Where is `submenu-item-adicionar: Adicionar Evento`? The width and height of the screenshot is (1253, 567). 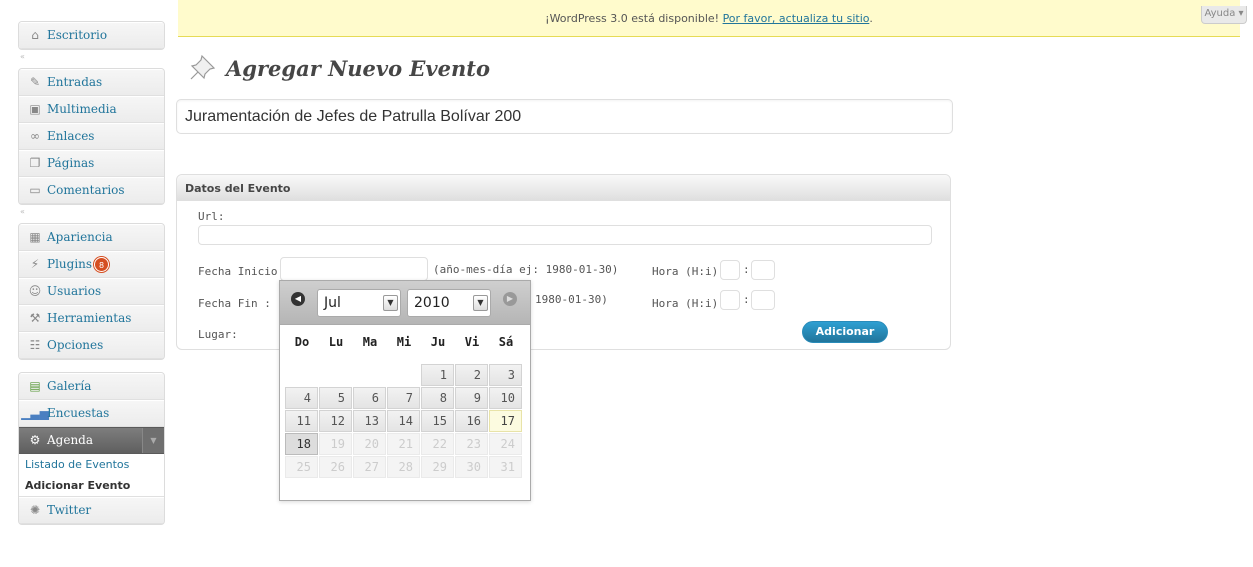
submenu-item-adicionar: Adicionar Evento is located at coordinates (91, 485).